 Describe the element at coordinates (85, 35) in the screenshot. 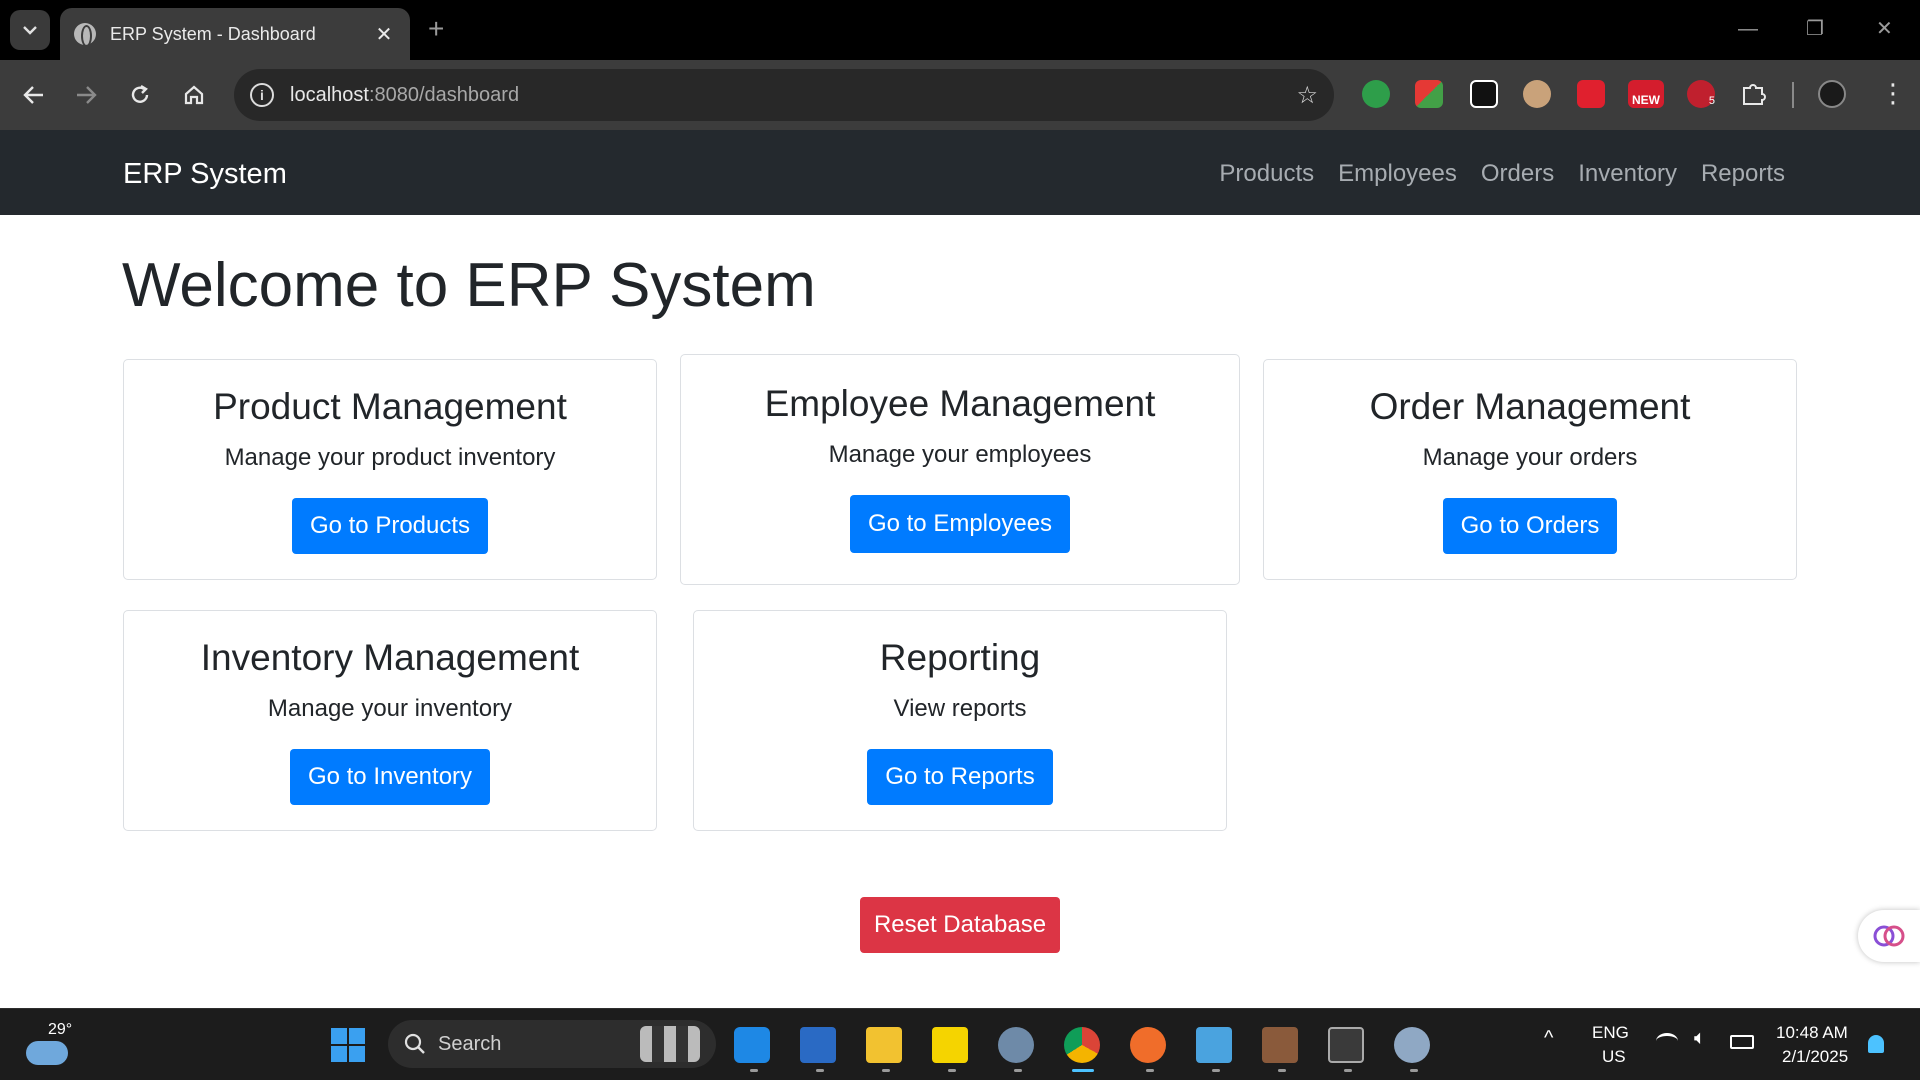

I see `globe-icon` at that location.